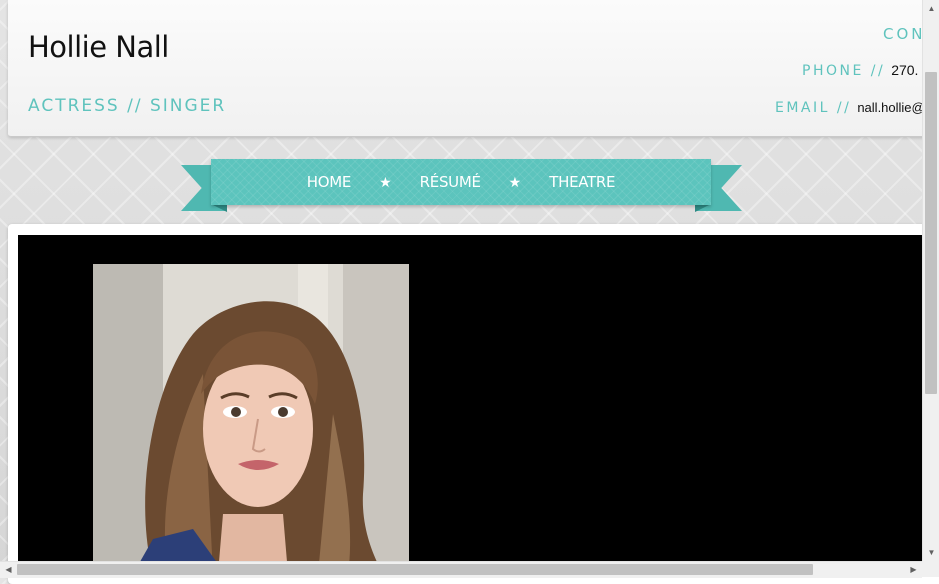 Image resolution: width=939 pixels, height=584 pixels. I want to click on horizontal-scrollbar: ◀ ▶, so click(461, 569).